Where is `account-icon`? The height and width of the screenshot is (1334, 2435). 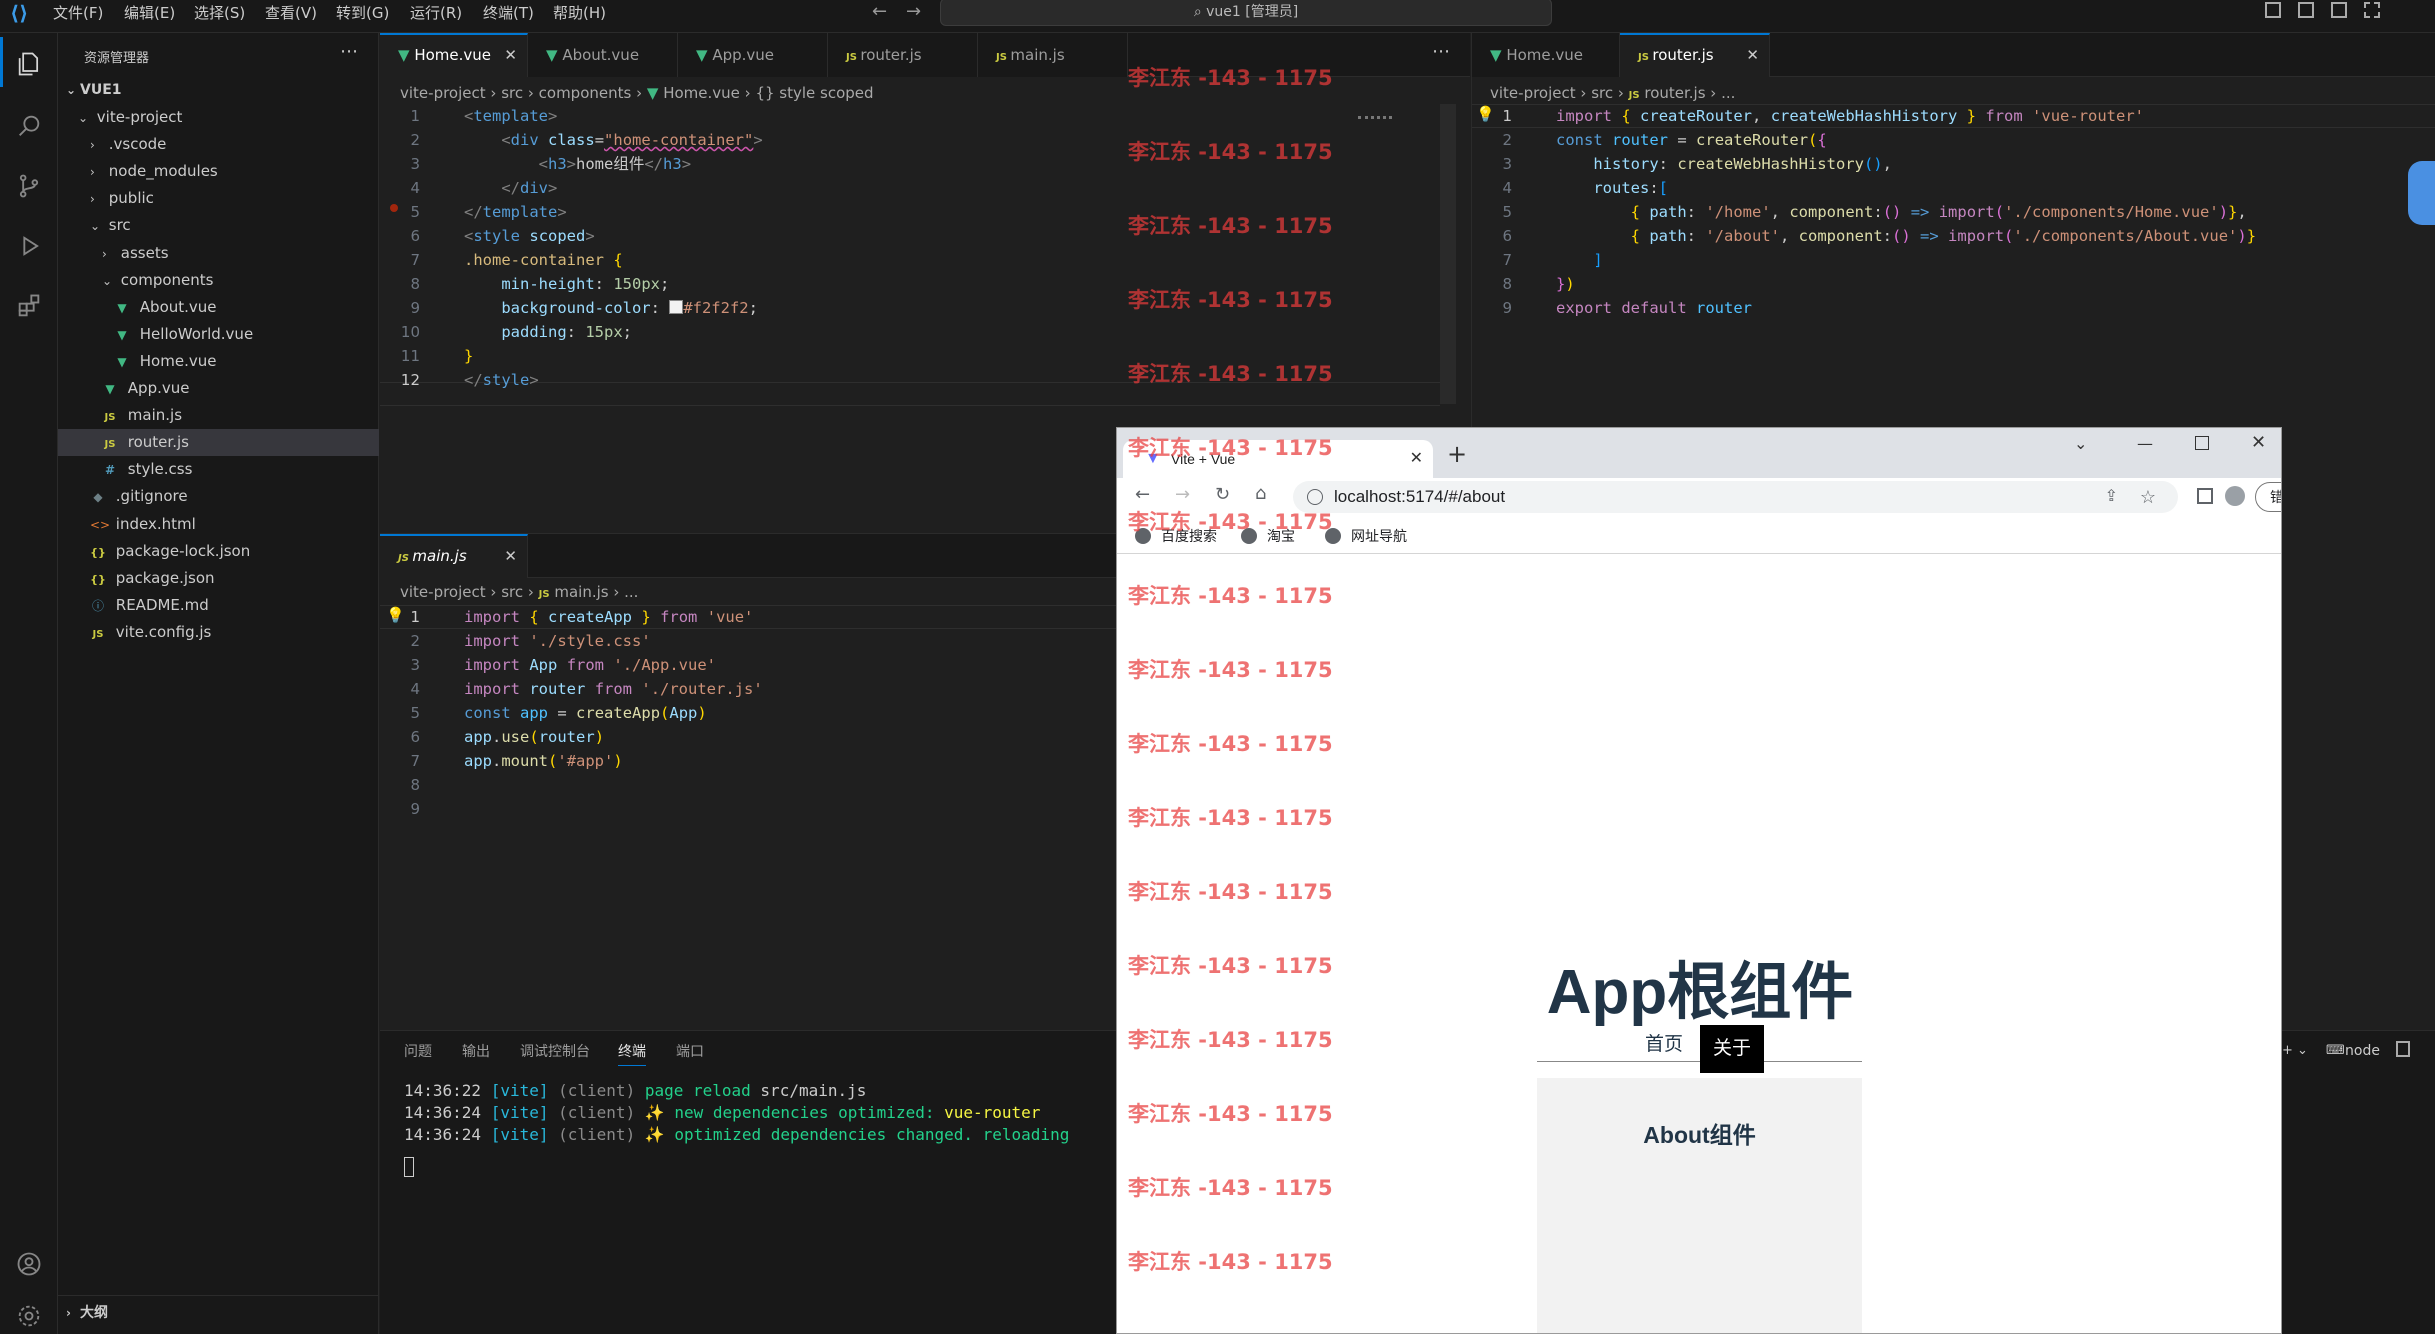
account-icon is located at coordinates (29, 1264).